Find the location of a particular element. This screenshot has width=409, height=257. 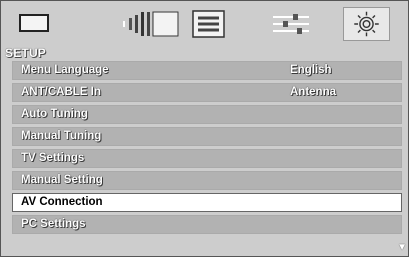

menu-item-label: ANT/CABLE In is located at coordinates (61, 92).